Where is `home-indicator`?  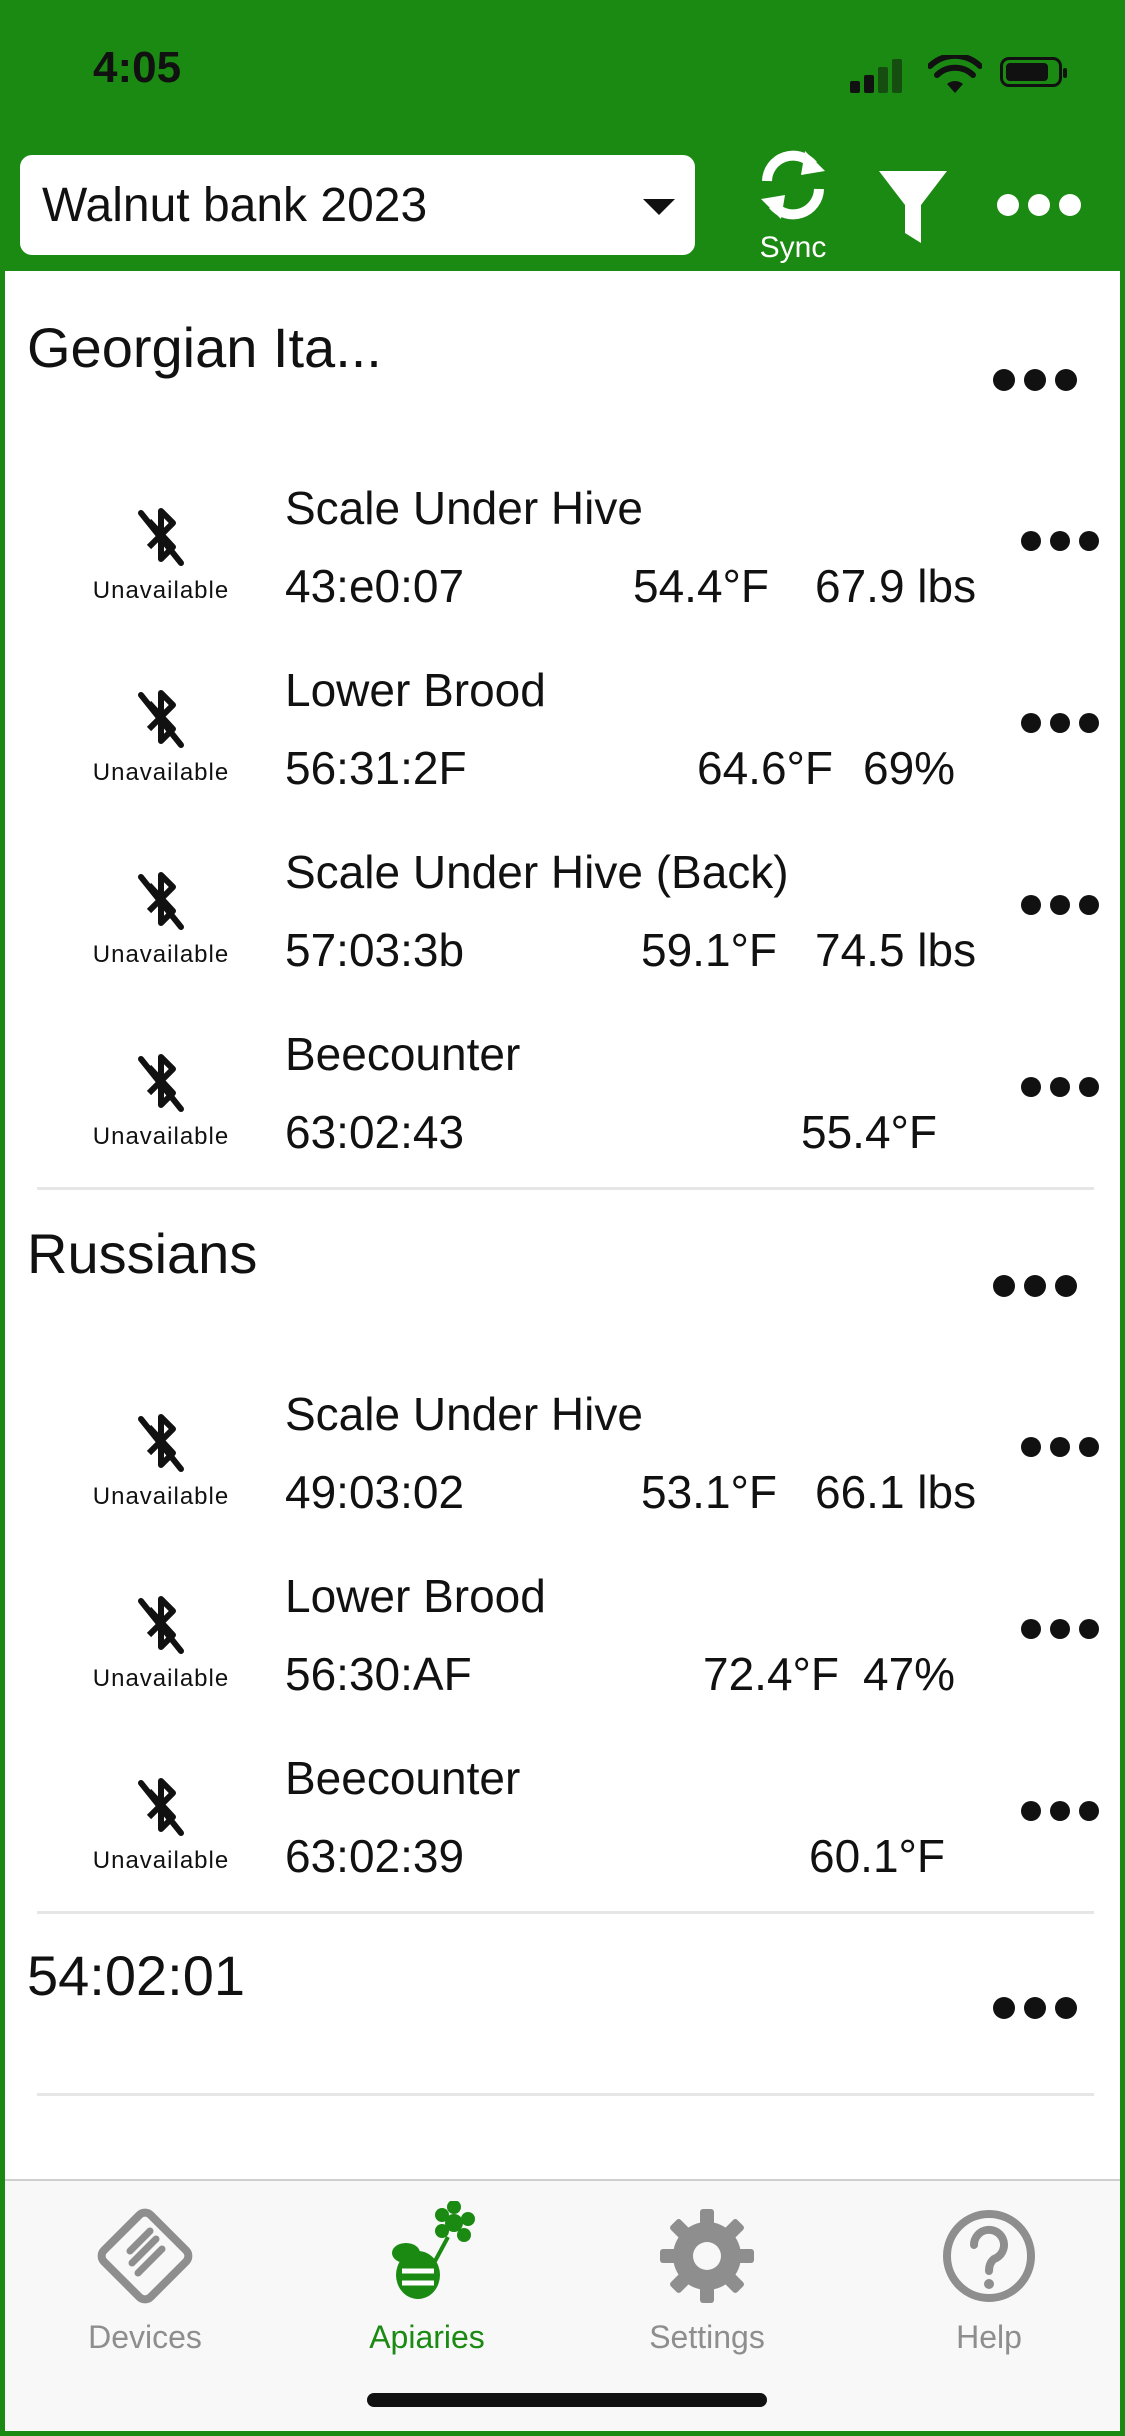
home-indicator is located at coordinates (567, 2400).